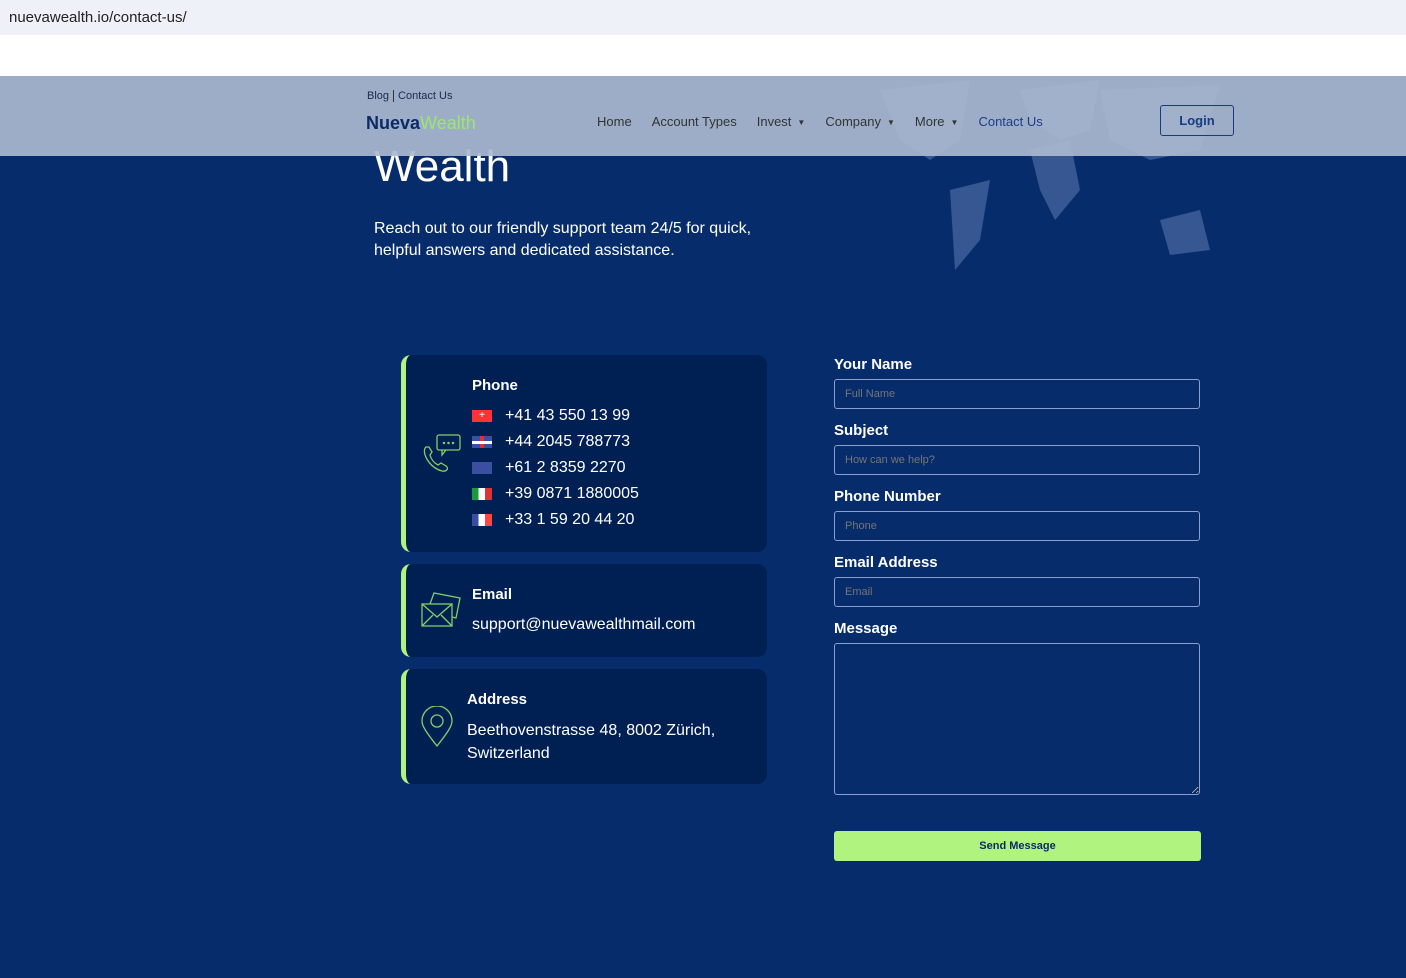 This screenshot has width=1406, height=978. What do you see at coordinates (774, 121) in the screenshot?
I see `nav-label: Invest` at bounding box center [774, 121].